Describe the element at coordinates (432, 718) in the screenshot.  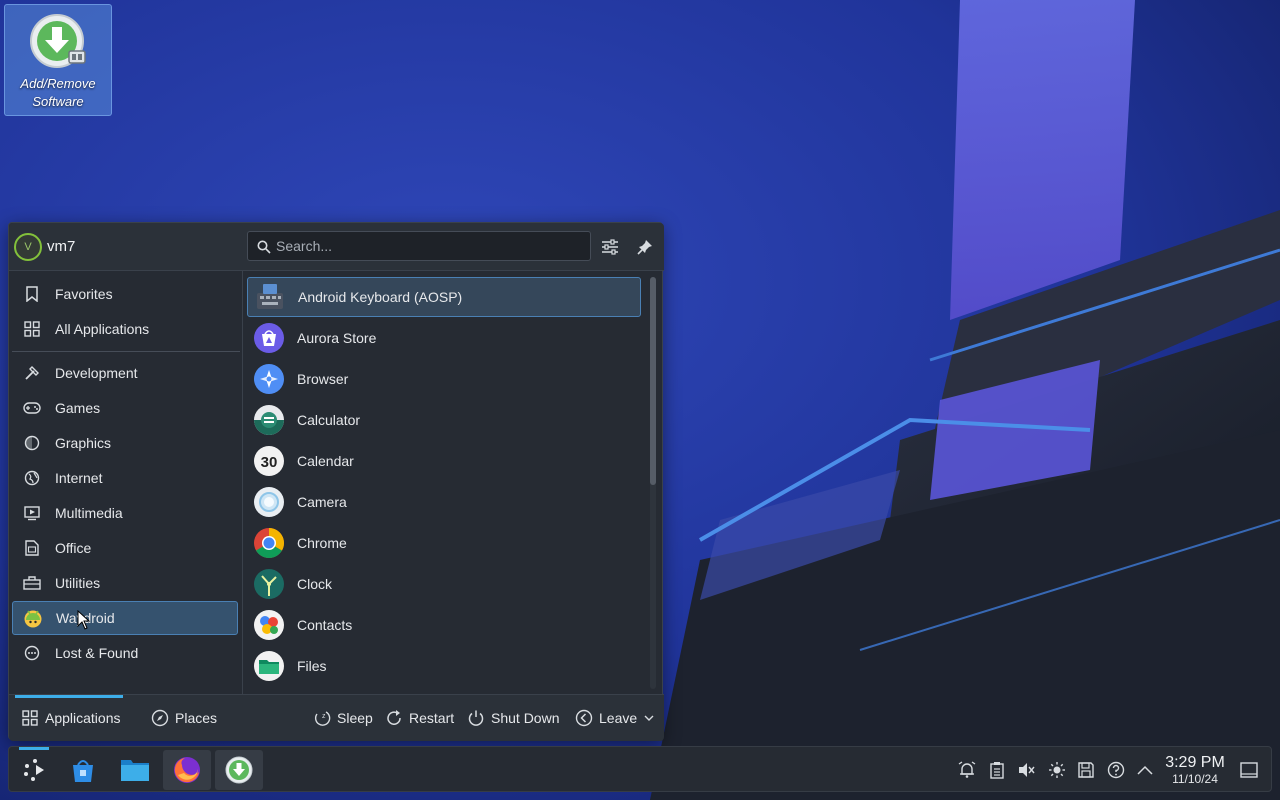
I see `button-label: Restart` at that location.